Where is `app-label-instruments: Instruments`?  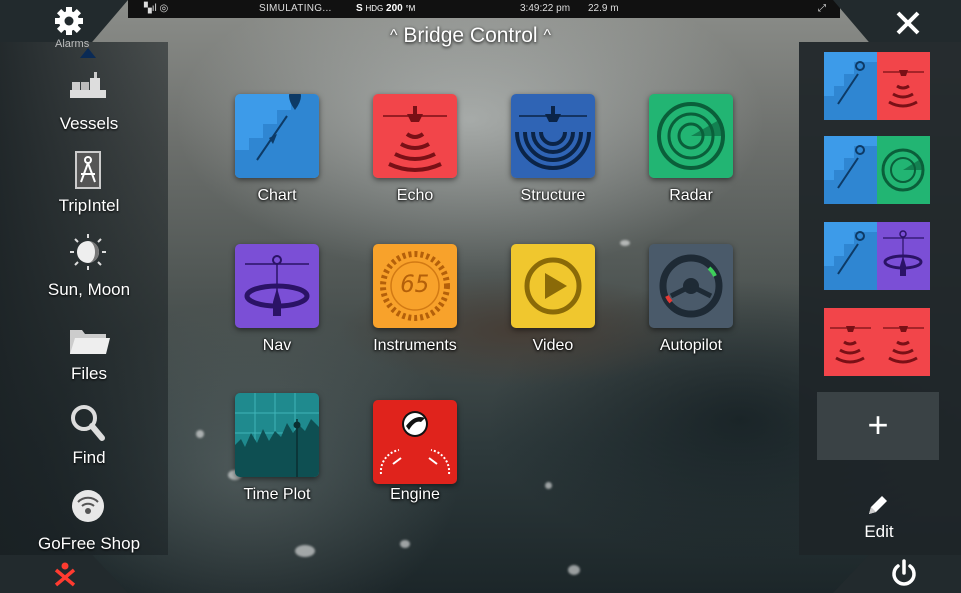
app-label-instruments: Instruments is located at coordinates (415, 345).